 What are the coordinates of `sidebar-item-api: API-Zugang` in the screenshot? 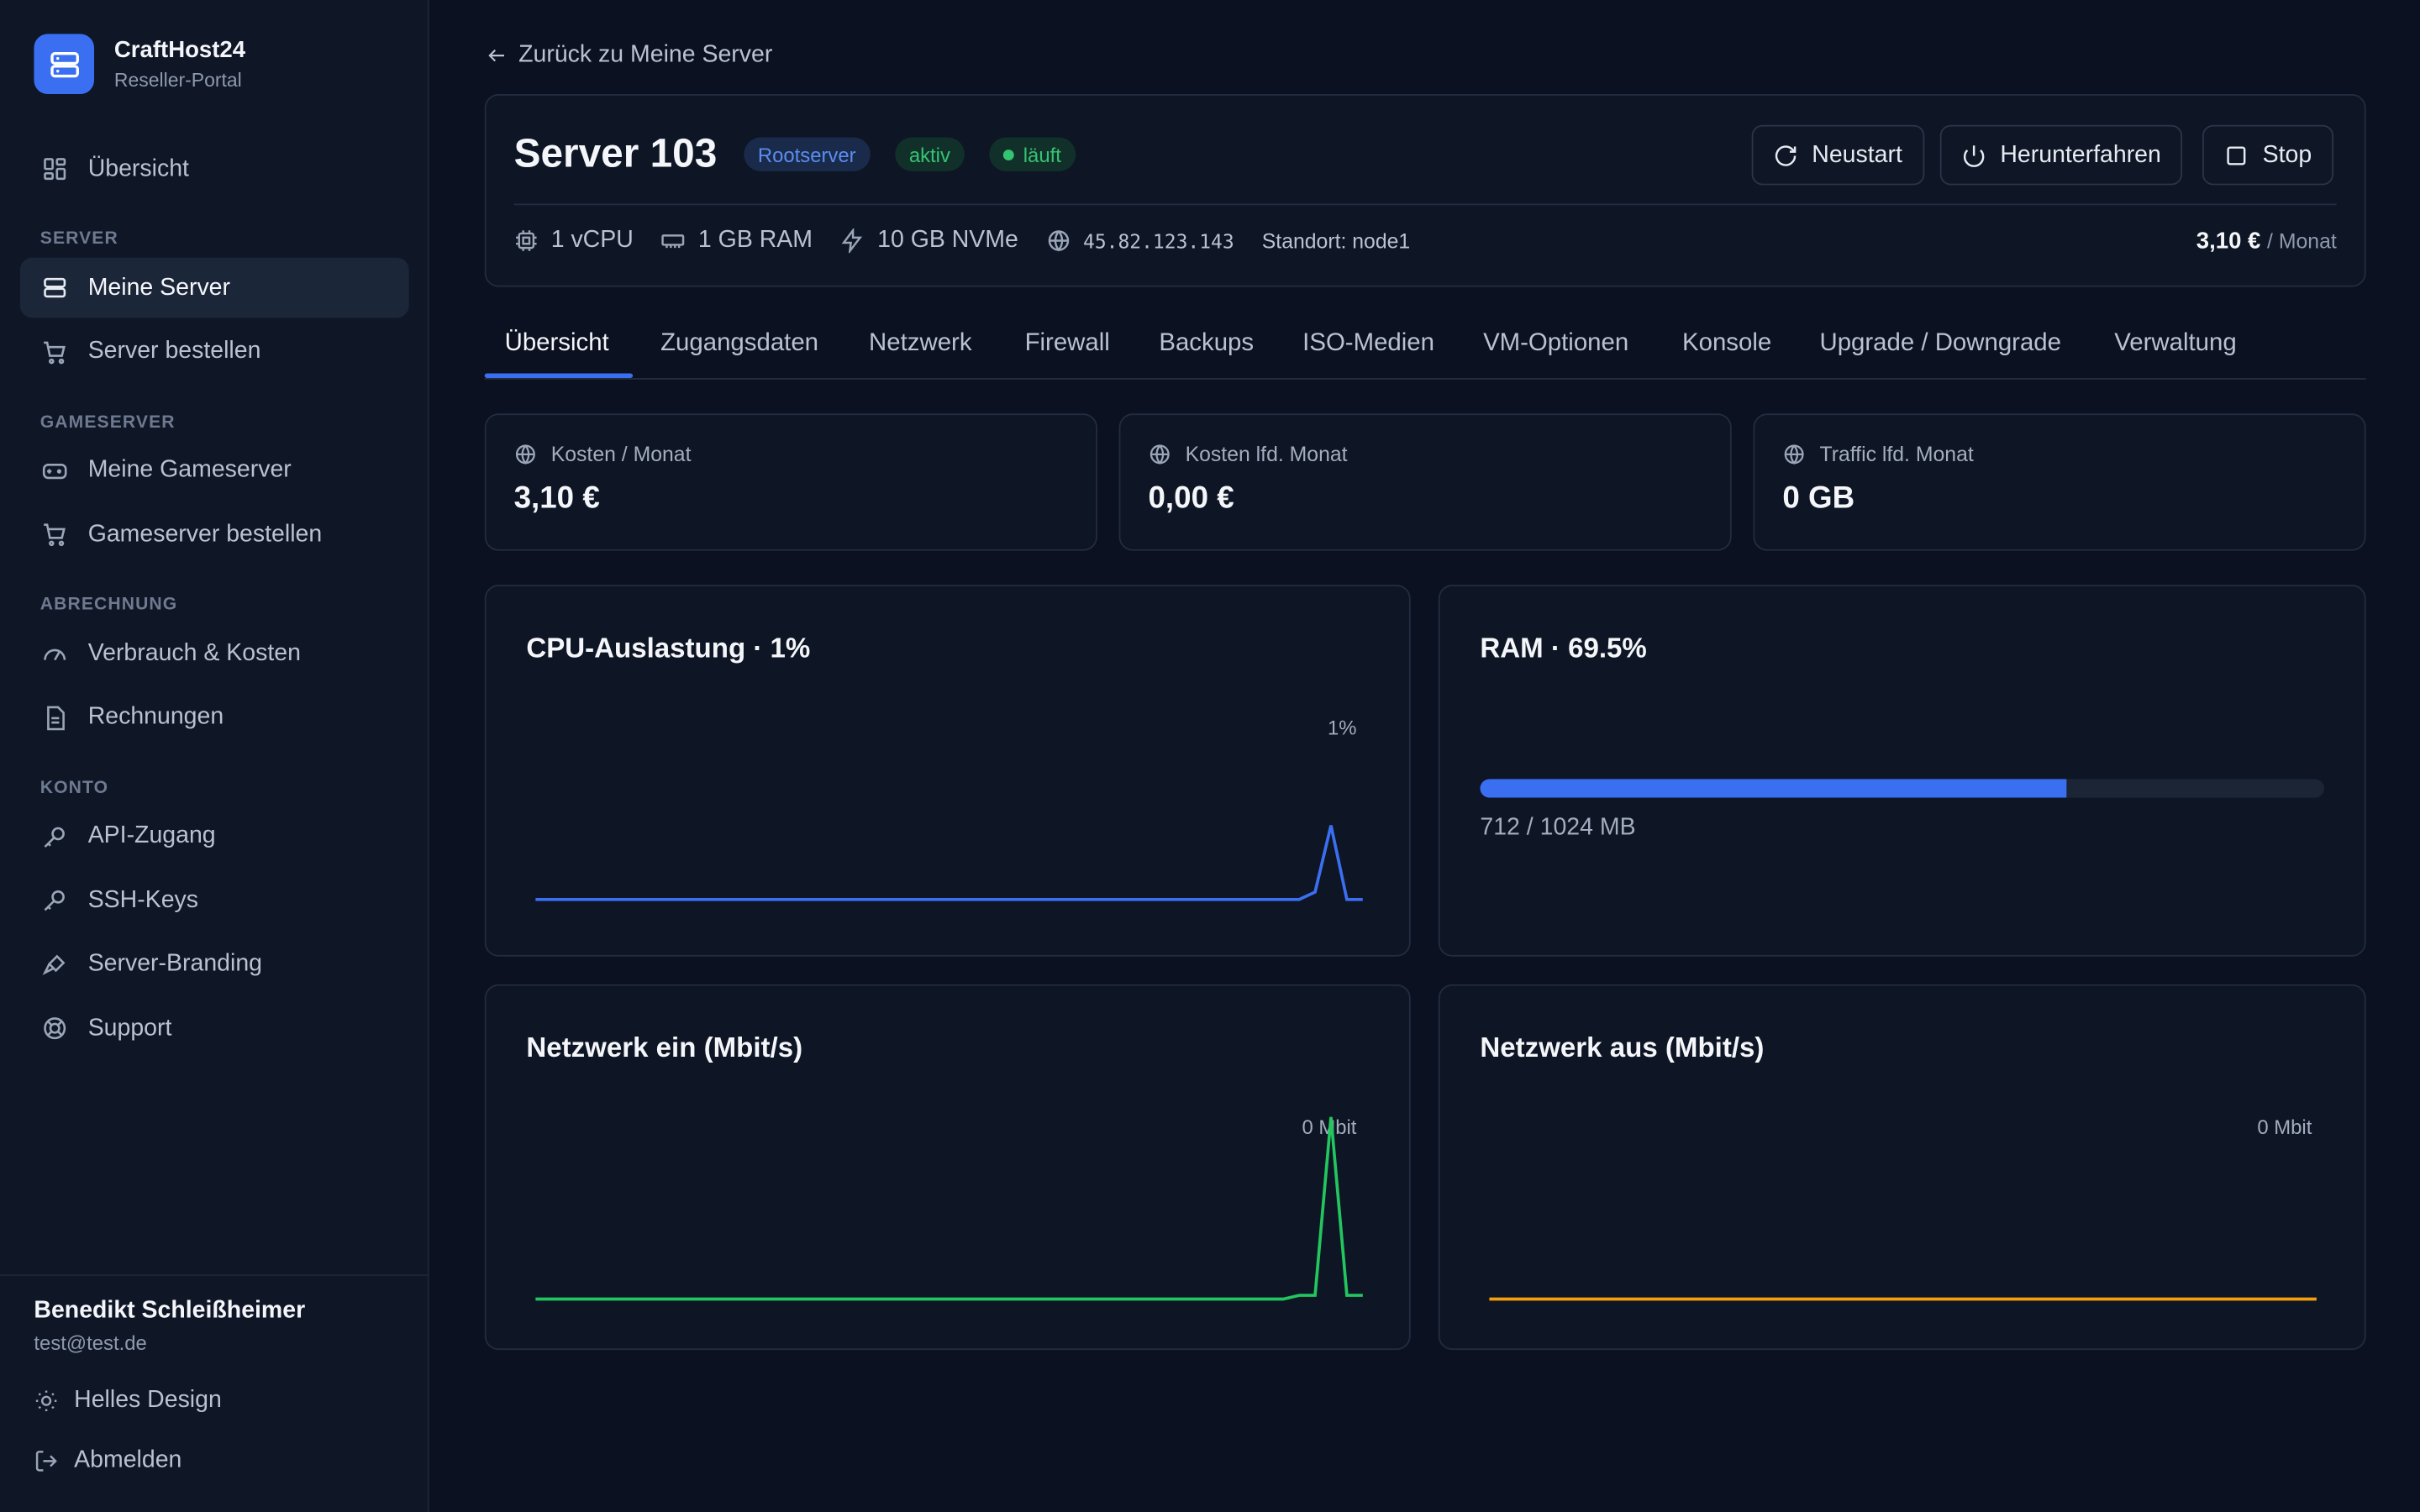 It's located at (214, 836).